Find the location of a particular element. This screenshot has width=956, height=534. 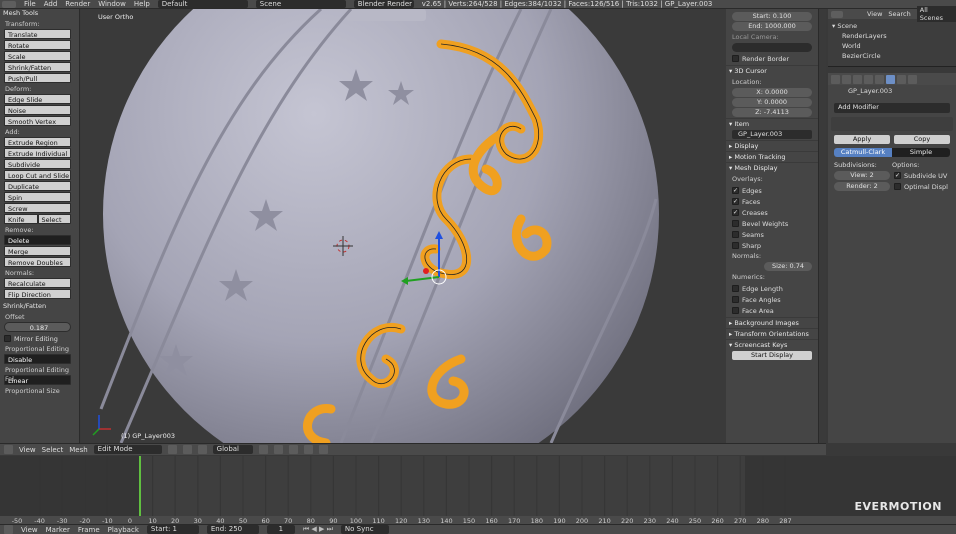

outliner-view-menu: View is located at coordinates (874, 14).